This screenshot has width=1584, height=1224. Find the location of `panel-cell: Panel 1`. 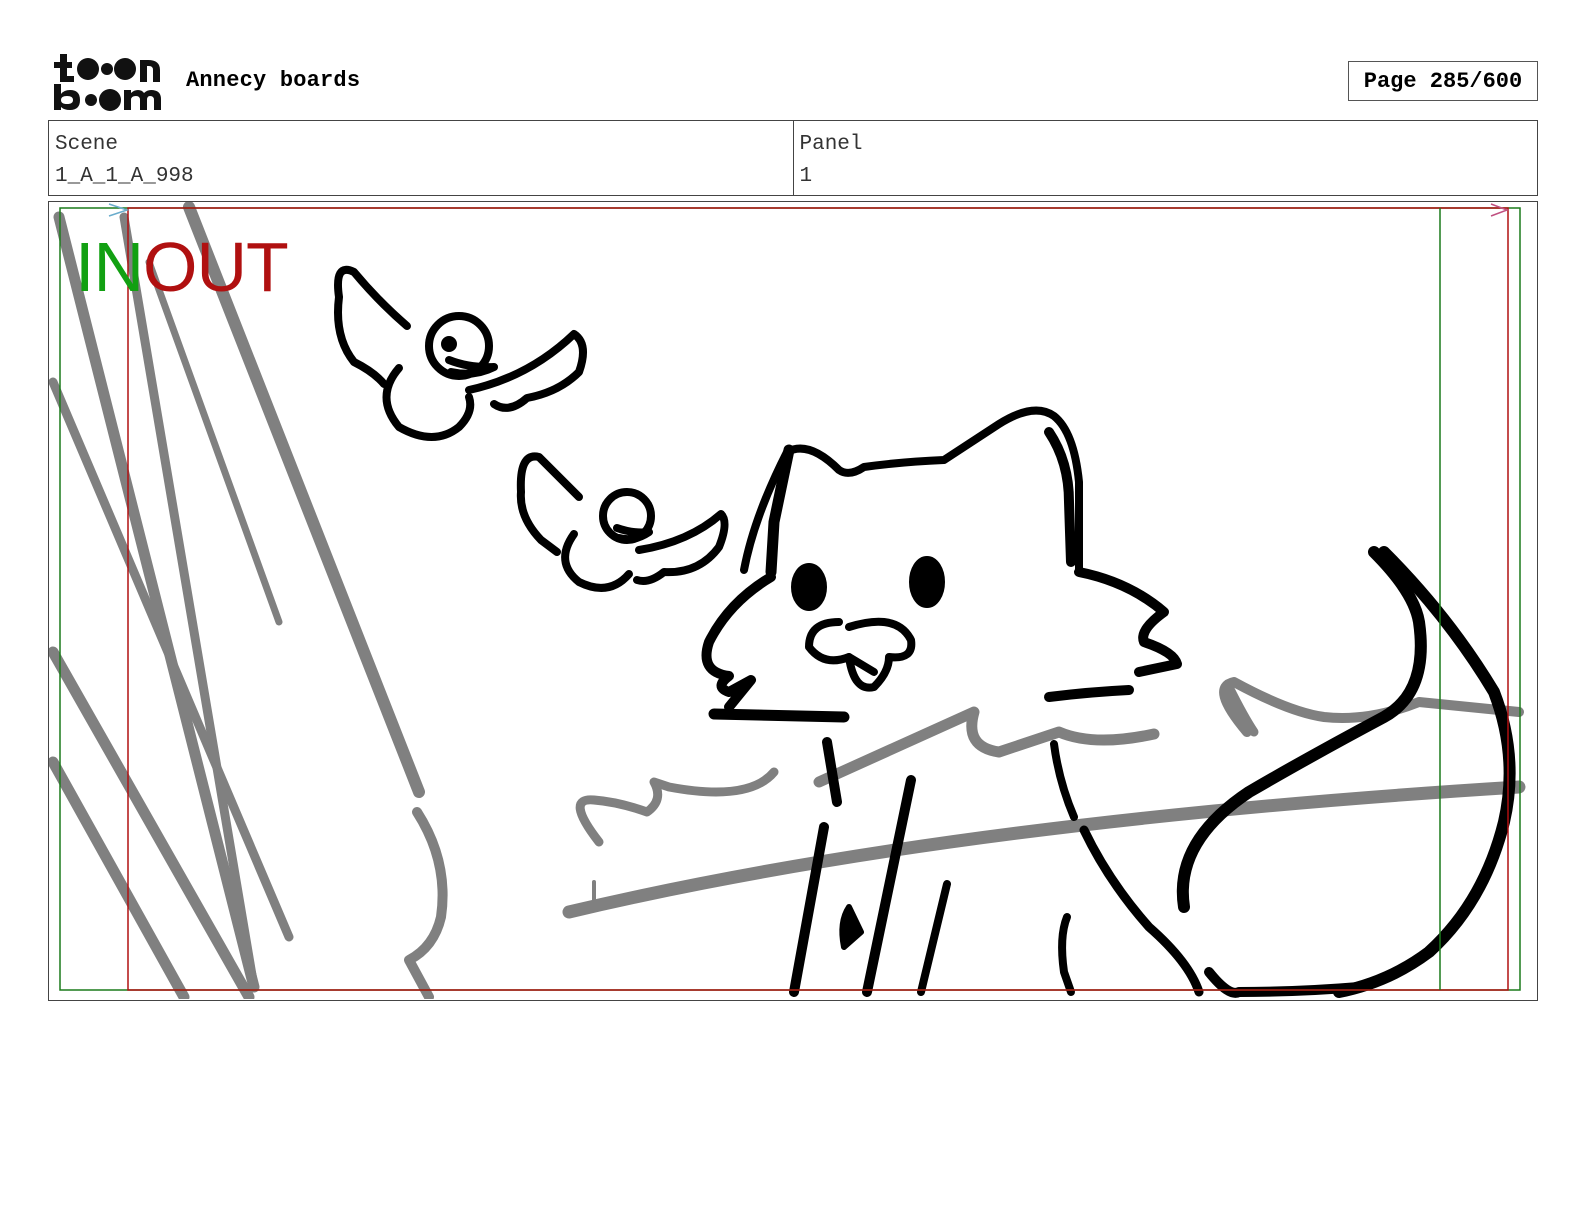

panel-cell: Panel 1 is located at coordinates (1165, 158).